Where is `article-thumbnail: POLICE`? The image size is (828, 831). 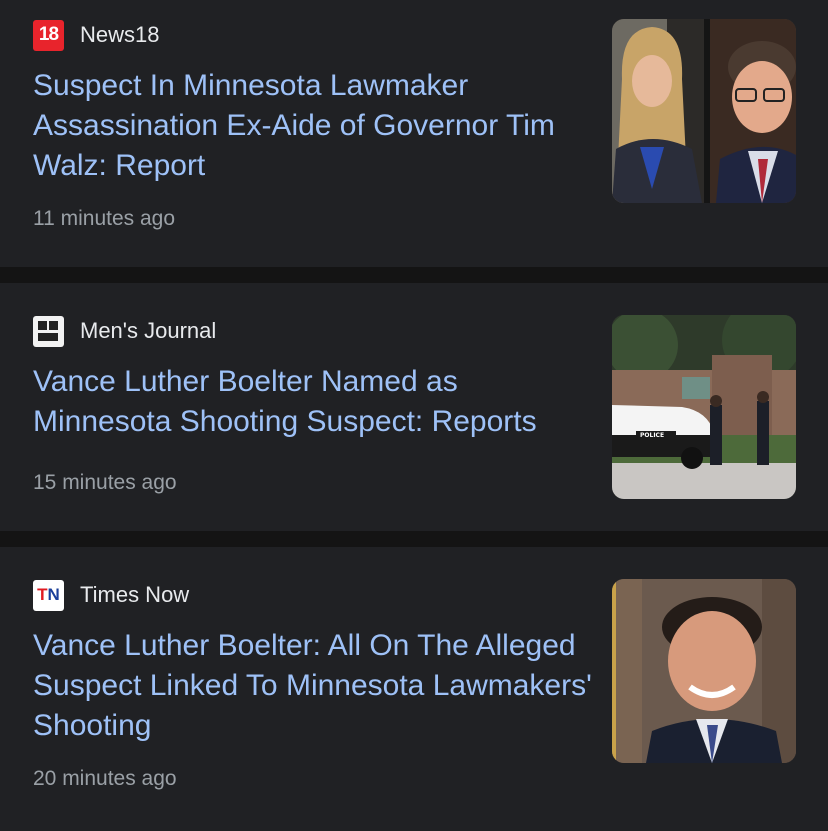 article-thumbnail: POLICE is located at coordinates (704, 407).